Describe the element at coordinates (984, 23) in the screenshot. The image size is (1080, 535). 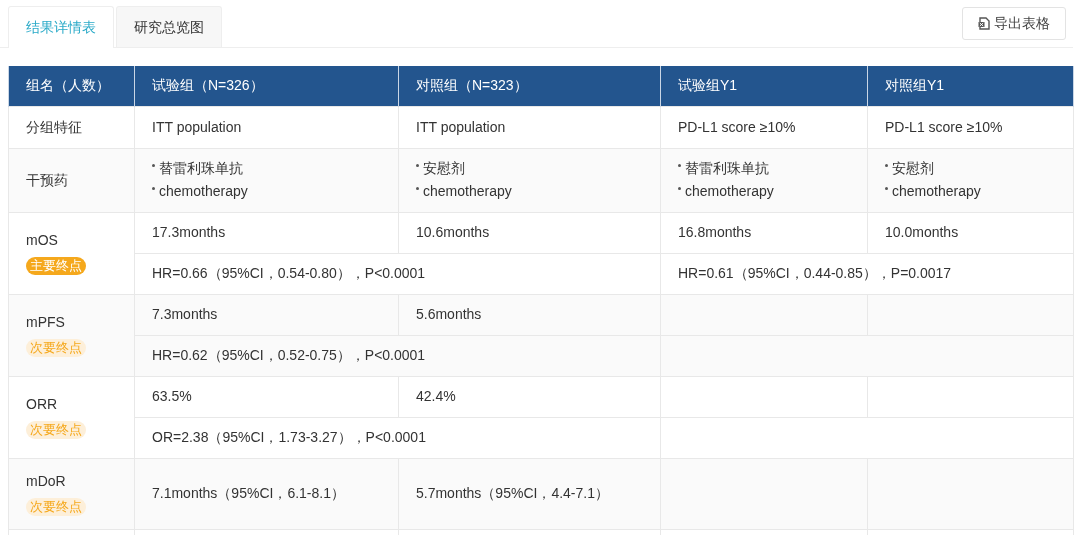
I see `spreadsheet-icon` at that location.